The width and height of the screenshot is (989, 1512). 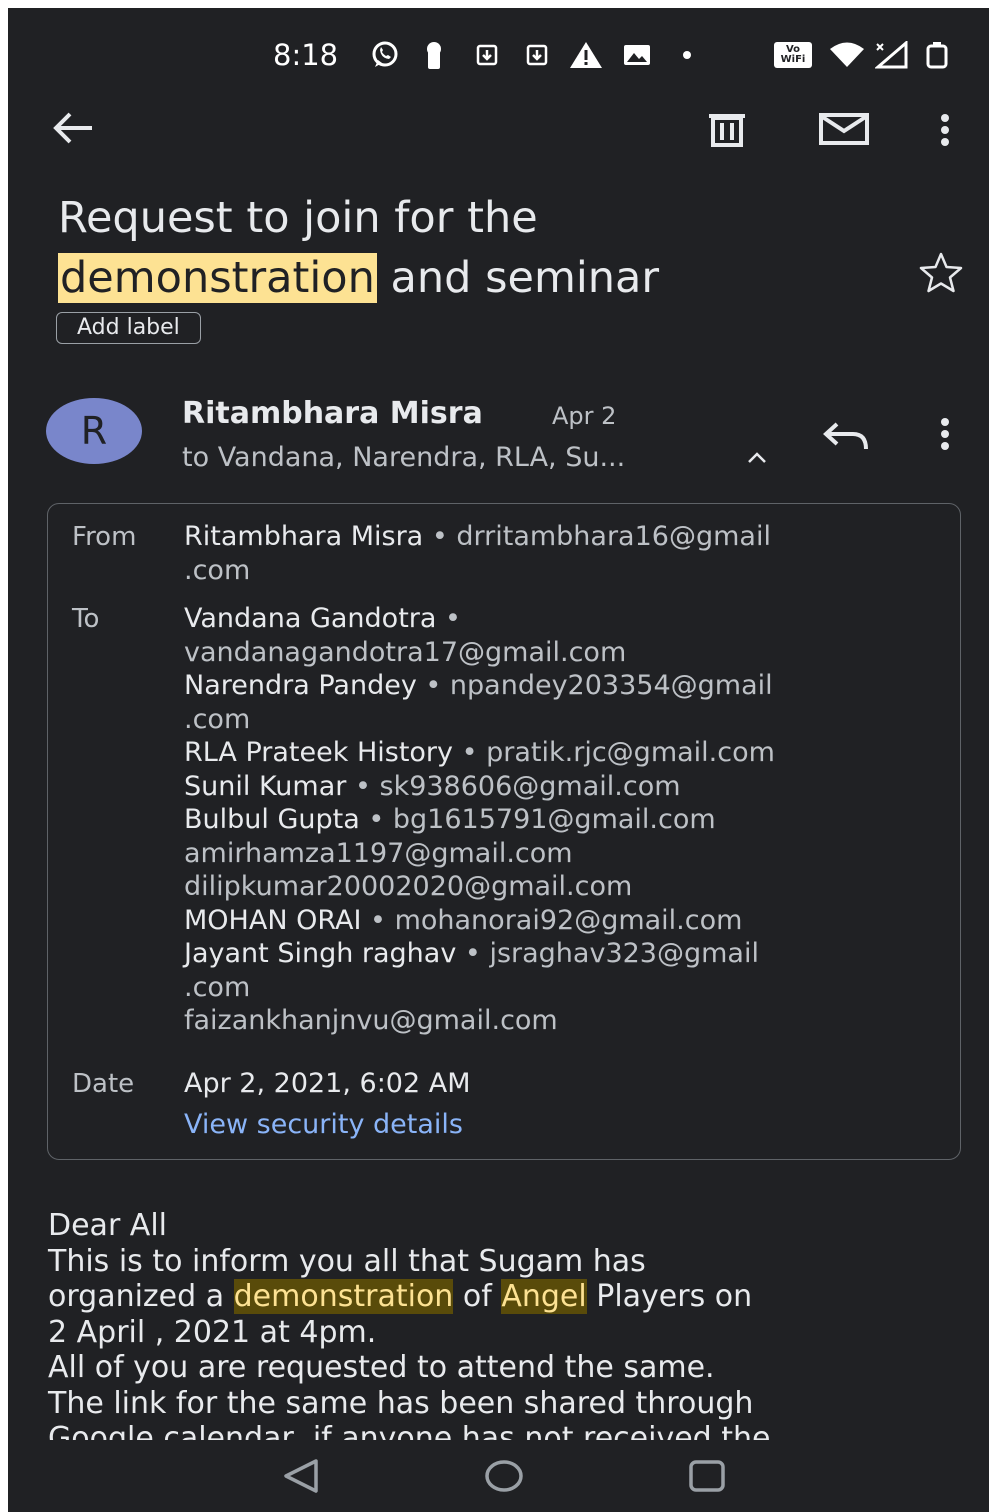 I want to click on nav-back-icon, so click(x=301, y=1478).